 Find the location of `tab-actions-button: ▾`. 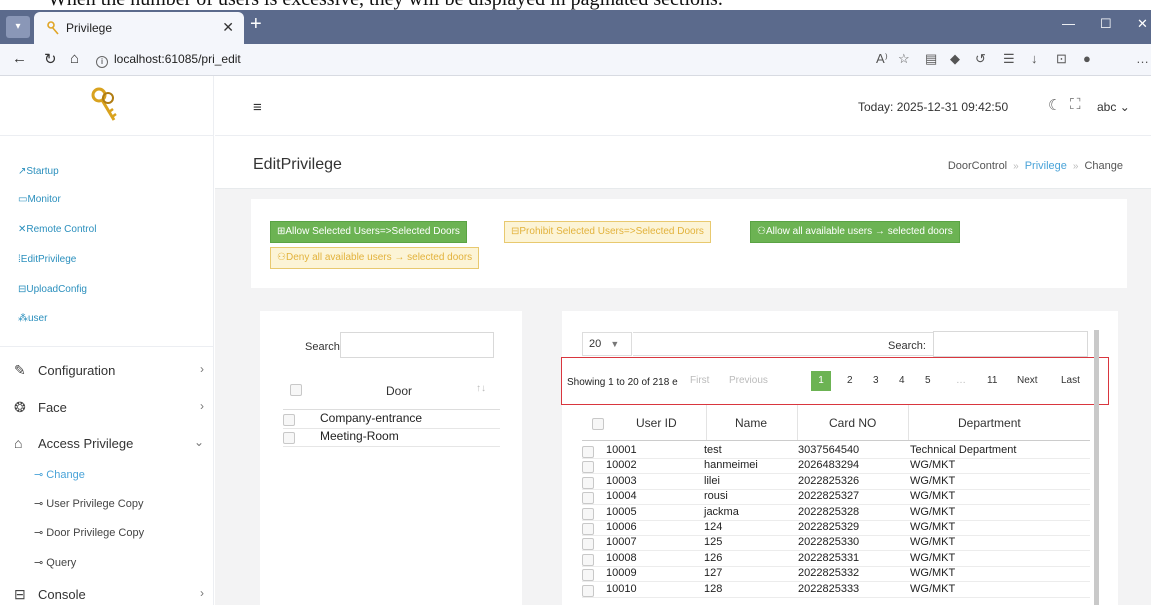

tab-actions-button: ▾ is located at coordinates (18, 27).